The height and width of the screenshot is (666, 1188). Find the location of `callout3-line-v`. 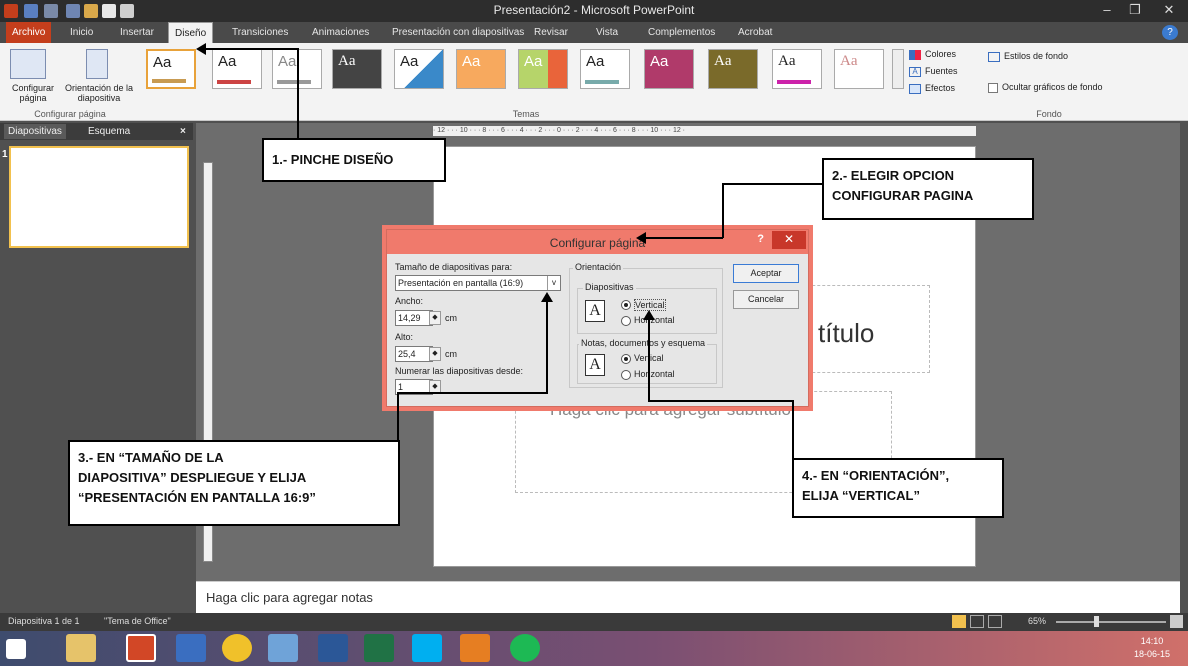

callout3-line-v is located at coordinates (398, 416).